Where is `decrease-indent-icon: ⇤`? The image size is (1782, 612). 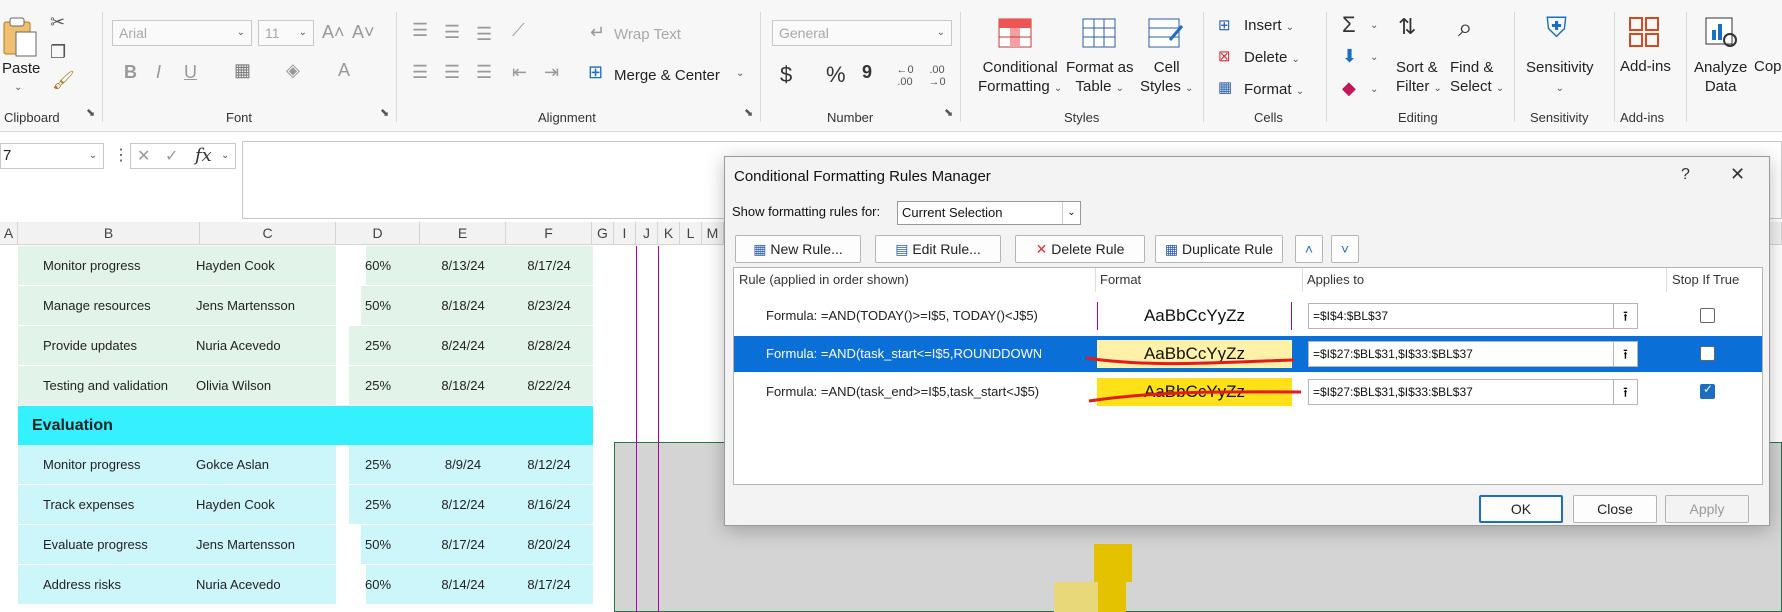 decrease-indent-icon: ⇤ is located at coordinates (519, 72).